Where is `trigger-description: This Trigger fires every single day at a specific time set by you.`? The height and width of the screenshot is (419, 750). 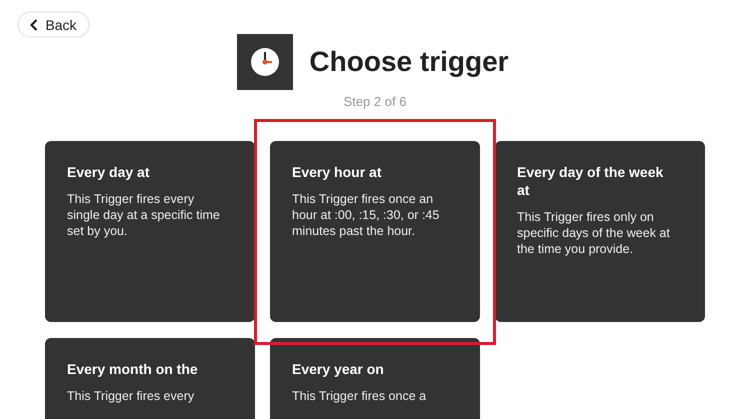
trigger-description: This Trigger fires every single day at a specific time set by you. is located at coordinates (144, 215).